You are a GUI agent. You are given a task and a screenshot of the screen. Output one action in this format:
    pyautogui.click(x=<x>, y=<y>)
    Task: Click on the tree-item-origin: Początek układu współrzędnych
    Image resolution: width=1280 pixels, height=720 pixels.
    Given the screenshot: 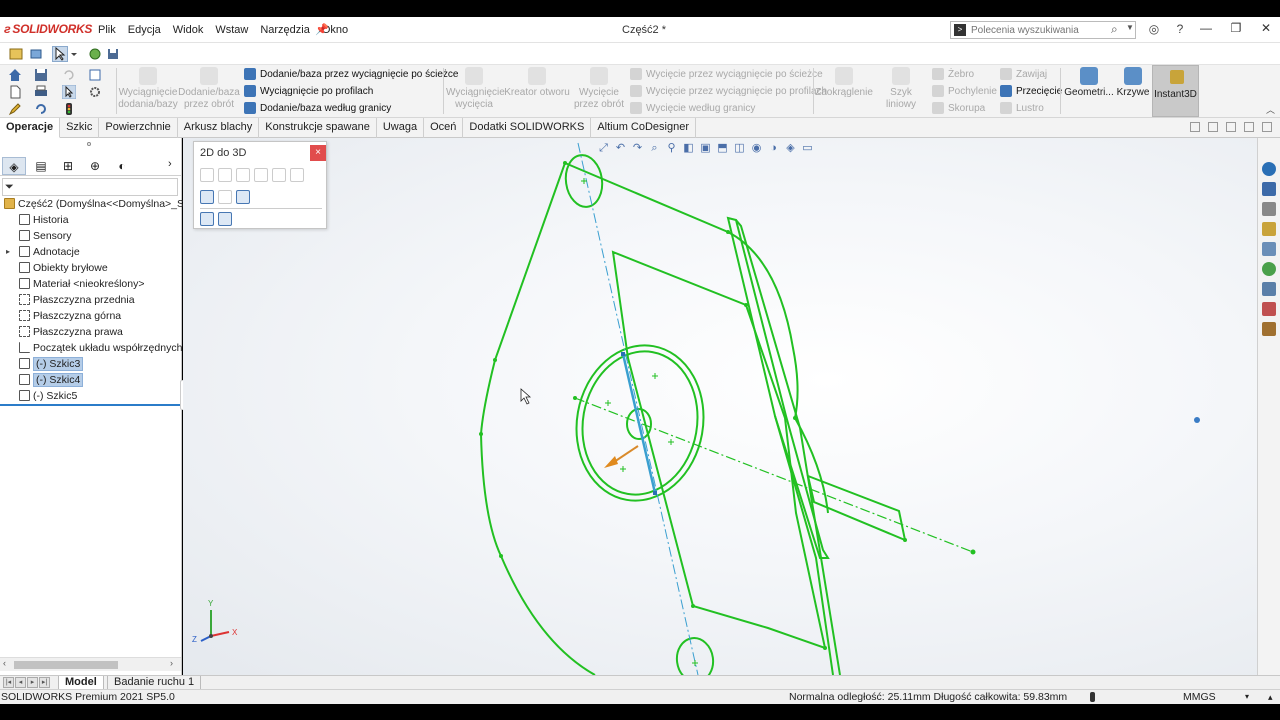 What is the action you would take?
    pyautogui.click(x=91, y=348)
    